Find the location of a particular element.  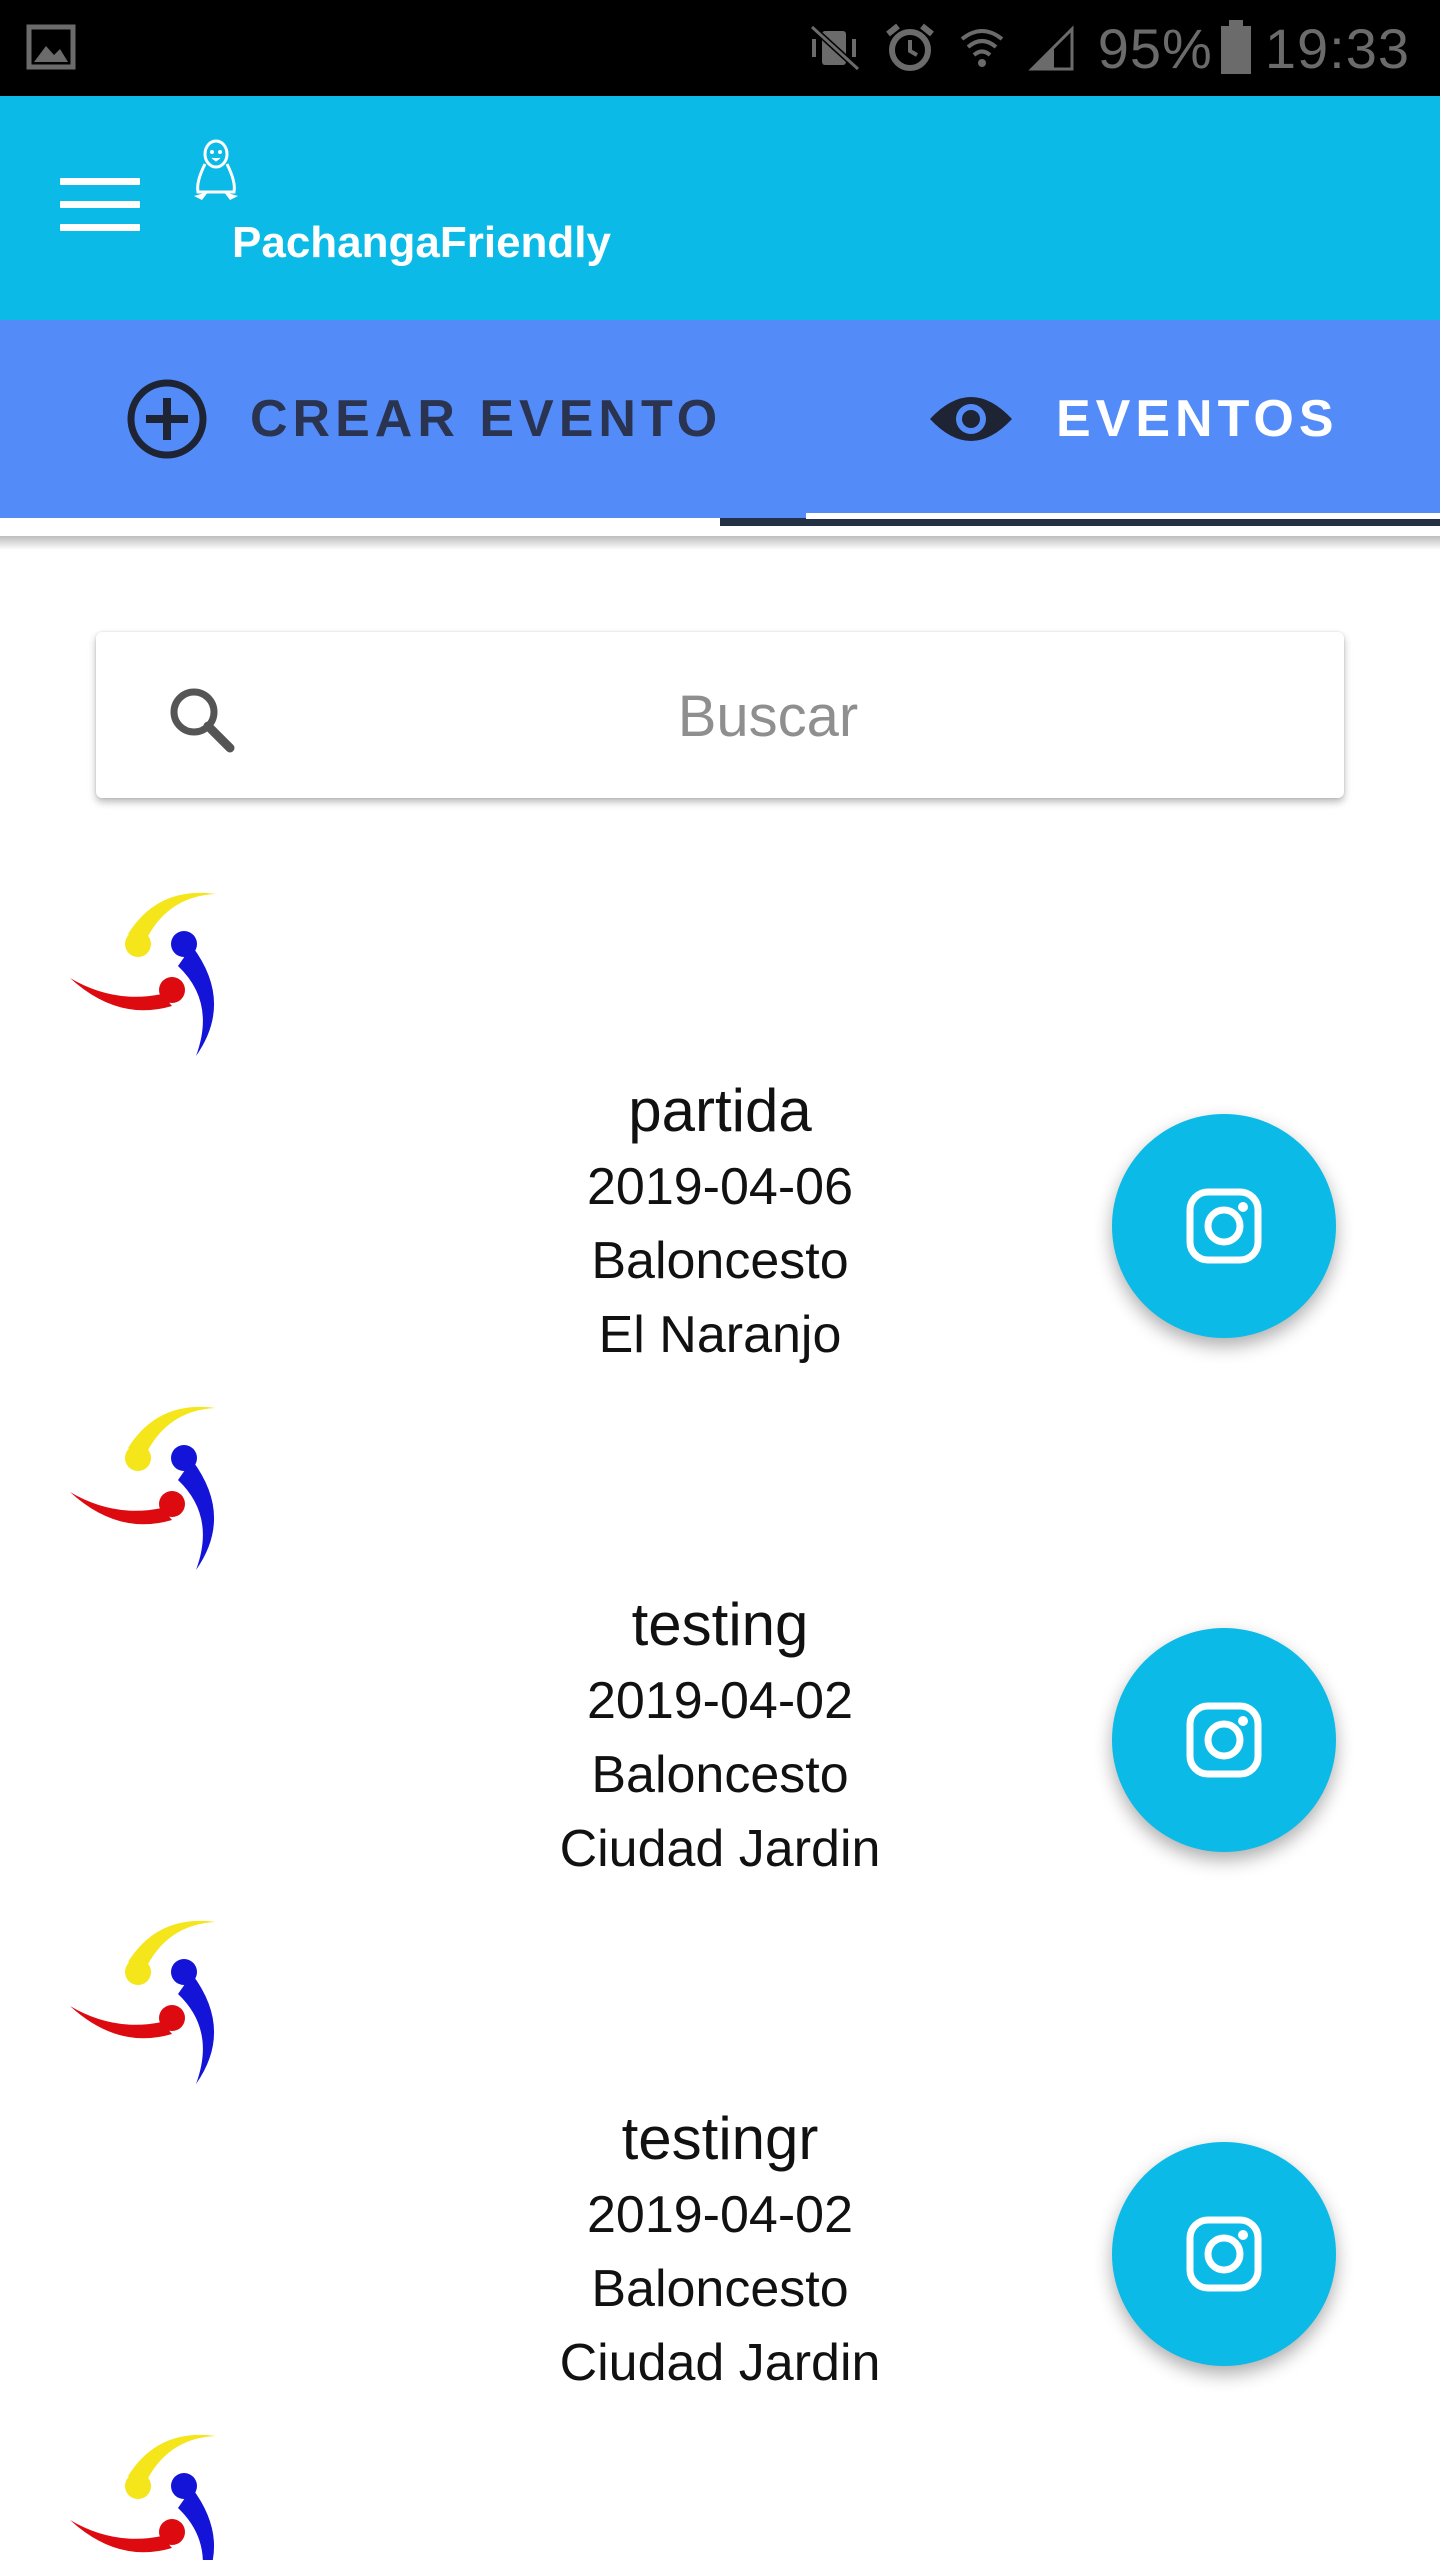

vibrate-mute-icon is located at coordinates (834, 48).